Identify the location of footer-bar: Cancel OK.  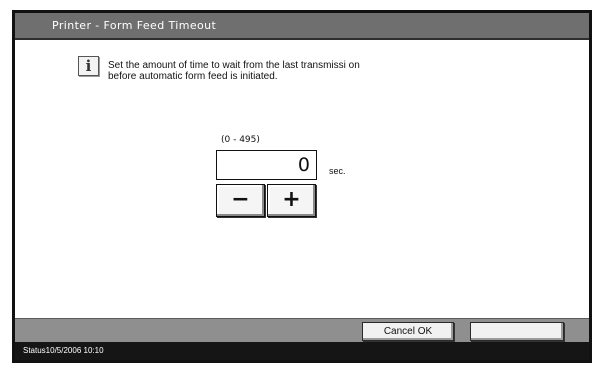
(302, 330).